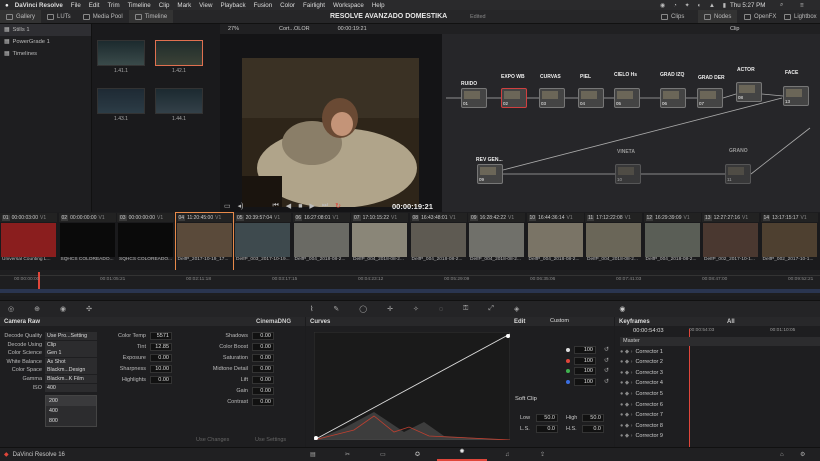 This screenshot has width=820, height=461. Describe the element at coordinates (103, 16) in the screenshot. I see `media-pool-button: Media Pool` at that location.